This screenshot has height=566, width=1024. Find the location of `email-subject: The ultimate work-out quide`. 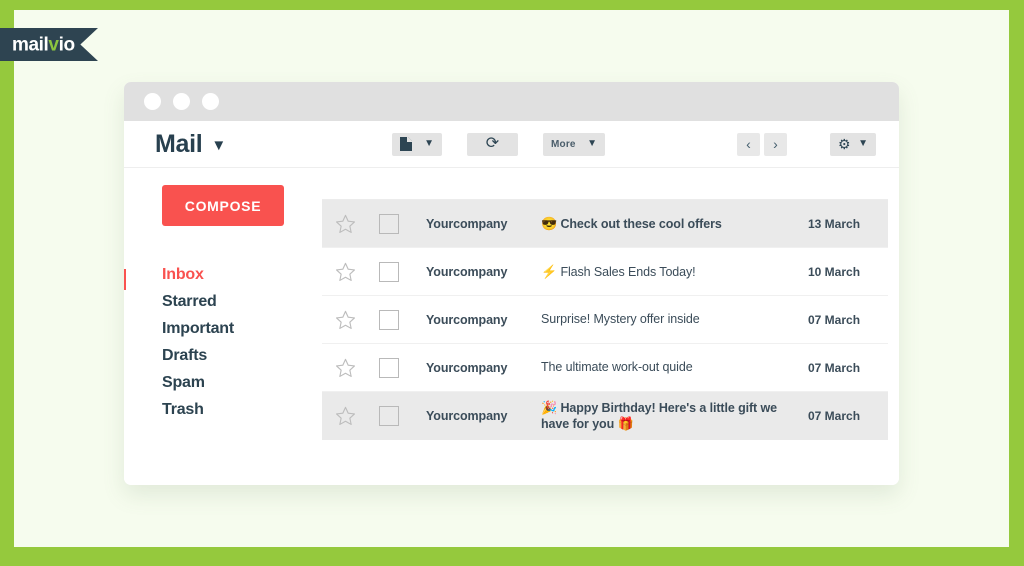

email-subject: The ultimate work-out quide is located at coordinates (671, 367).